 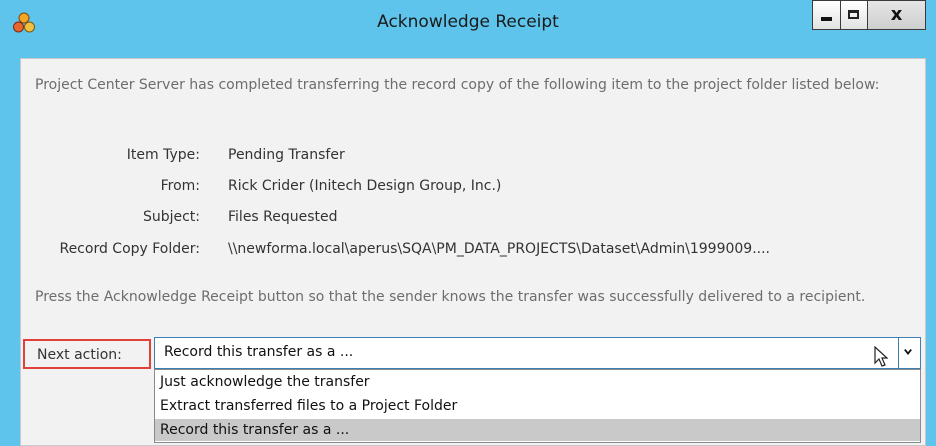 What do you see at coordinates (881, 356) in the screenshot?
I see `mouse-cursor-icon` at bounding box center [881, 356].